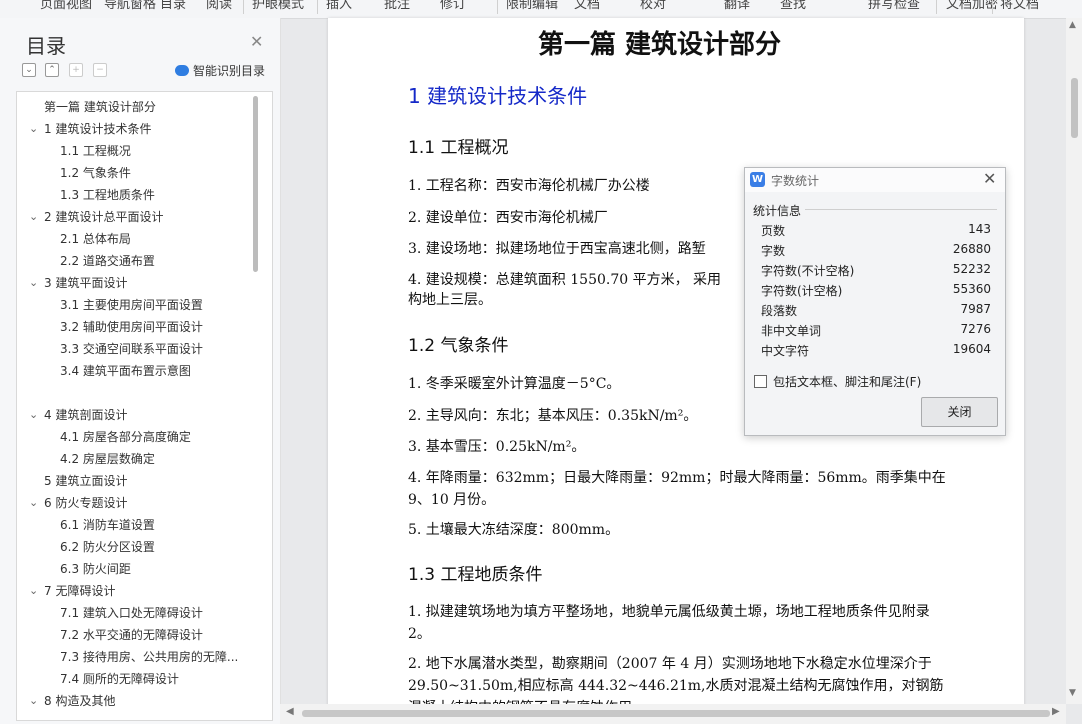 The height and width of the screenshot is (724, 1082). What do you see at coordinates (85, 283) in the screenshot?
I see `toc-item: 3 建筑平面设计` at bounding box center [85, 283].